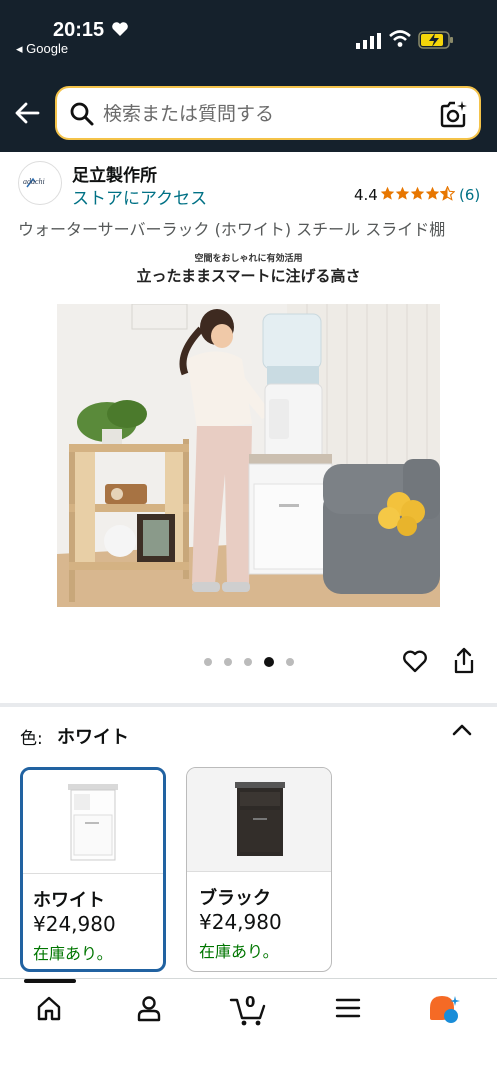 This screenshot has height=1080, width=497. I want to click on home-tab-indicator, so click(50, 981).